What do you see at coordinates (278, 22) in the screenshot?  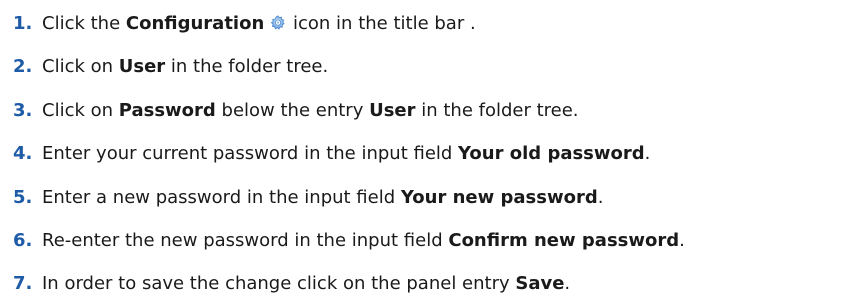 I see `gear-icon` at bounding box center [278, 22].